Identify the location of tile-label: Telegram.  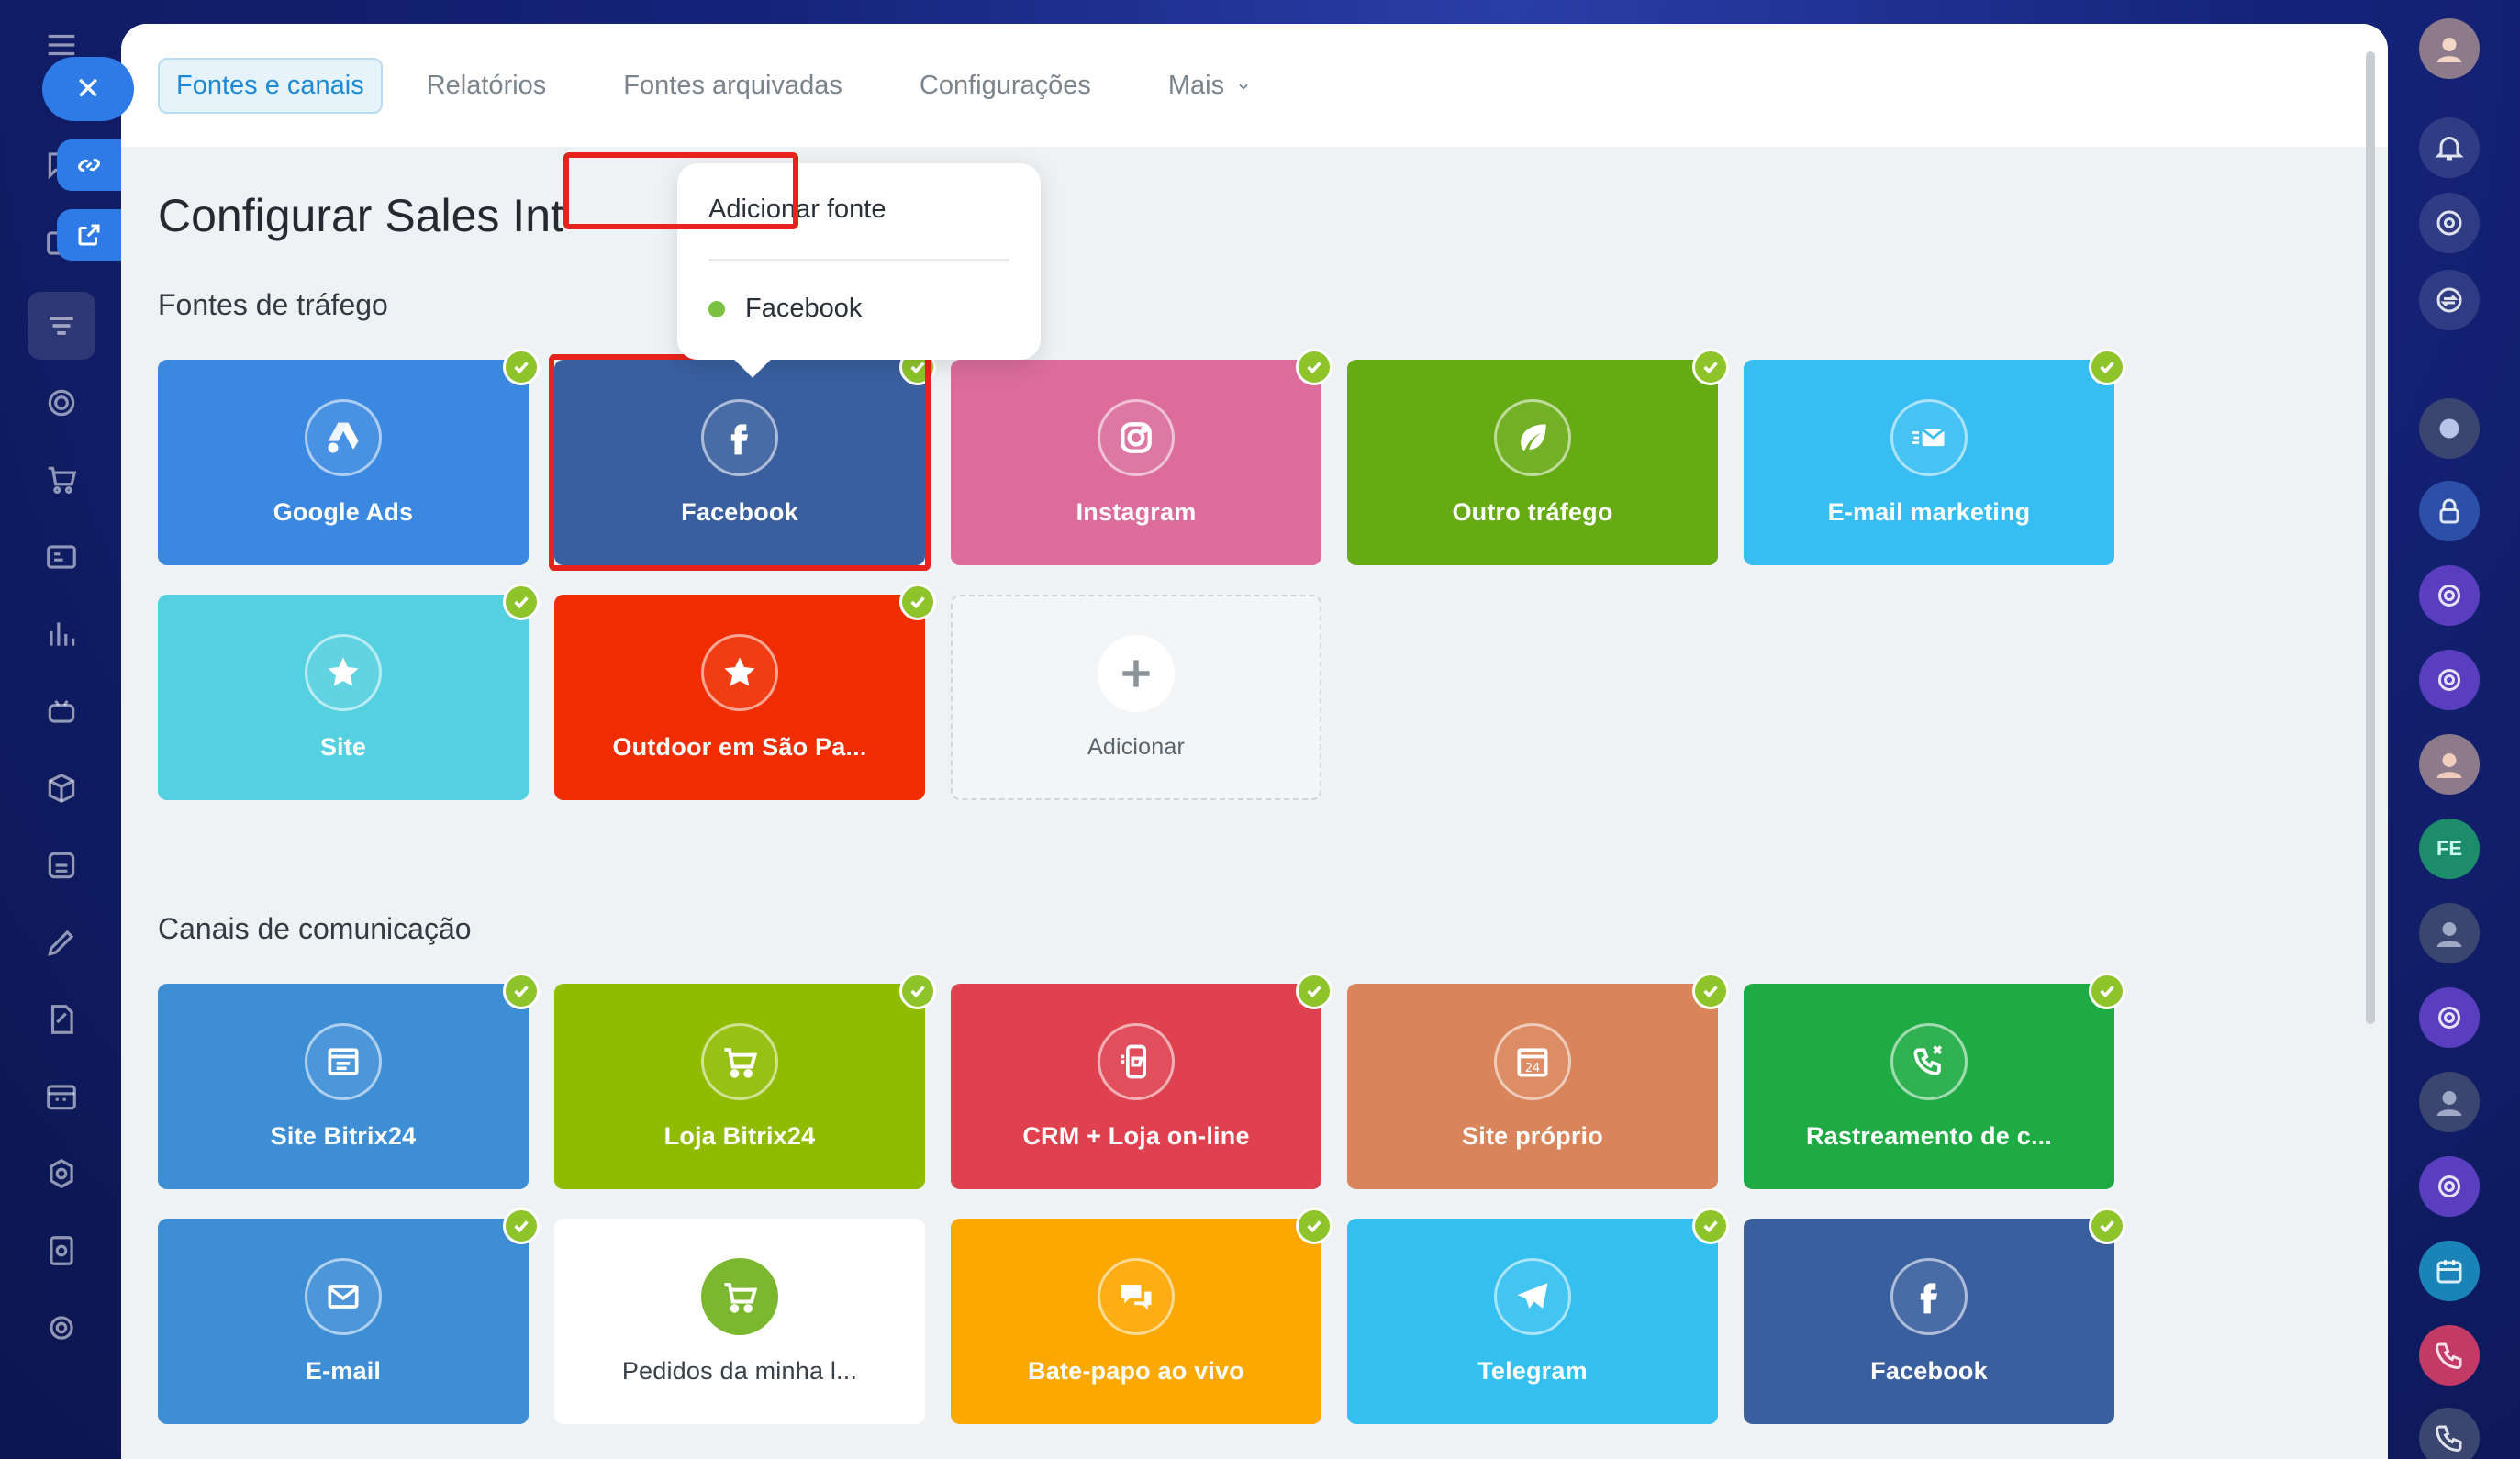
(1532, 1370).